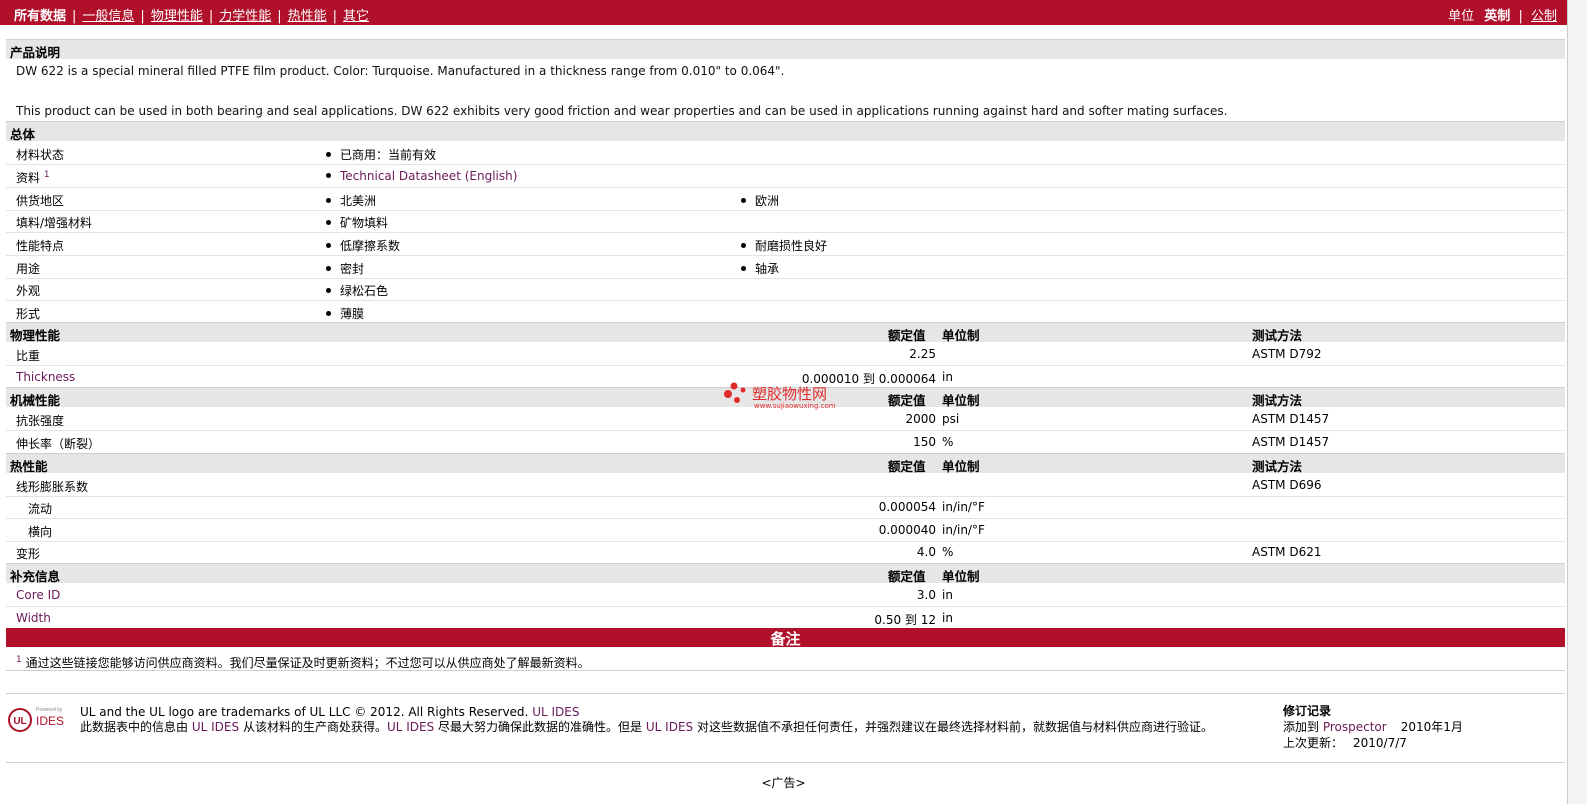 This screenshot has width=1587, height=804. Describe the element at coordinates (35, 52) in the screenshot. I see `section-title: 产品说明` at that location.